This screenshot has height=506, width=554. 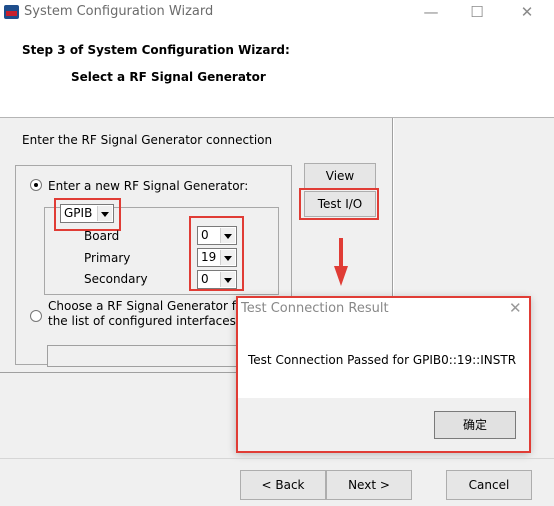 What do you see at coordinates (11, 12) in the screenshot?
I see `app-icon` at bounding box center [11, 12].